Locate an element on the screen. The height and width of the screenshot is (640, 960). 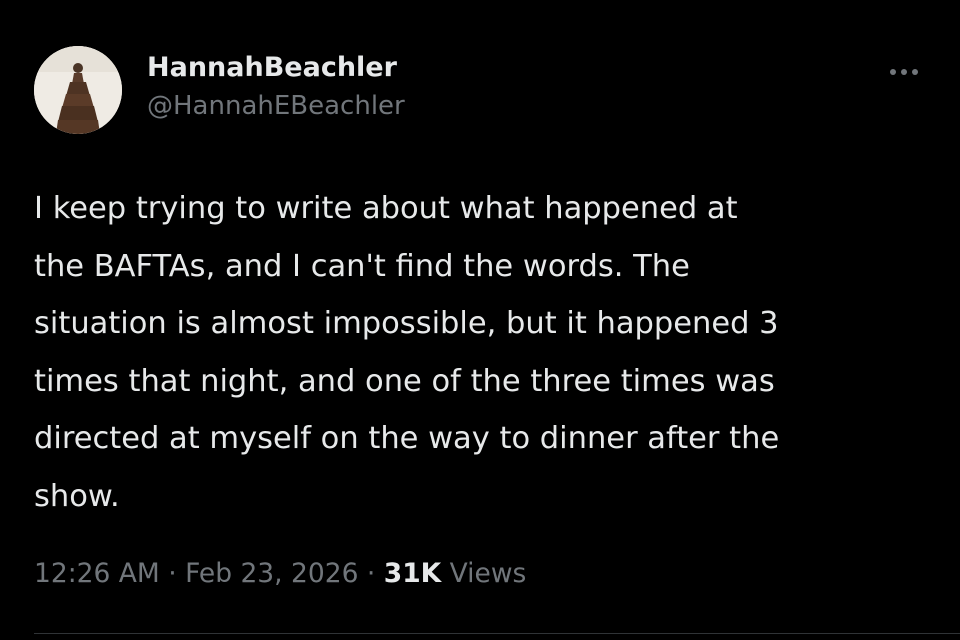
tweet-time: 12:26 AM is located at coordinates (97, 573).